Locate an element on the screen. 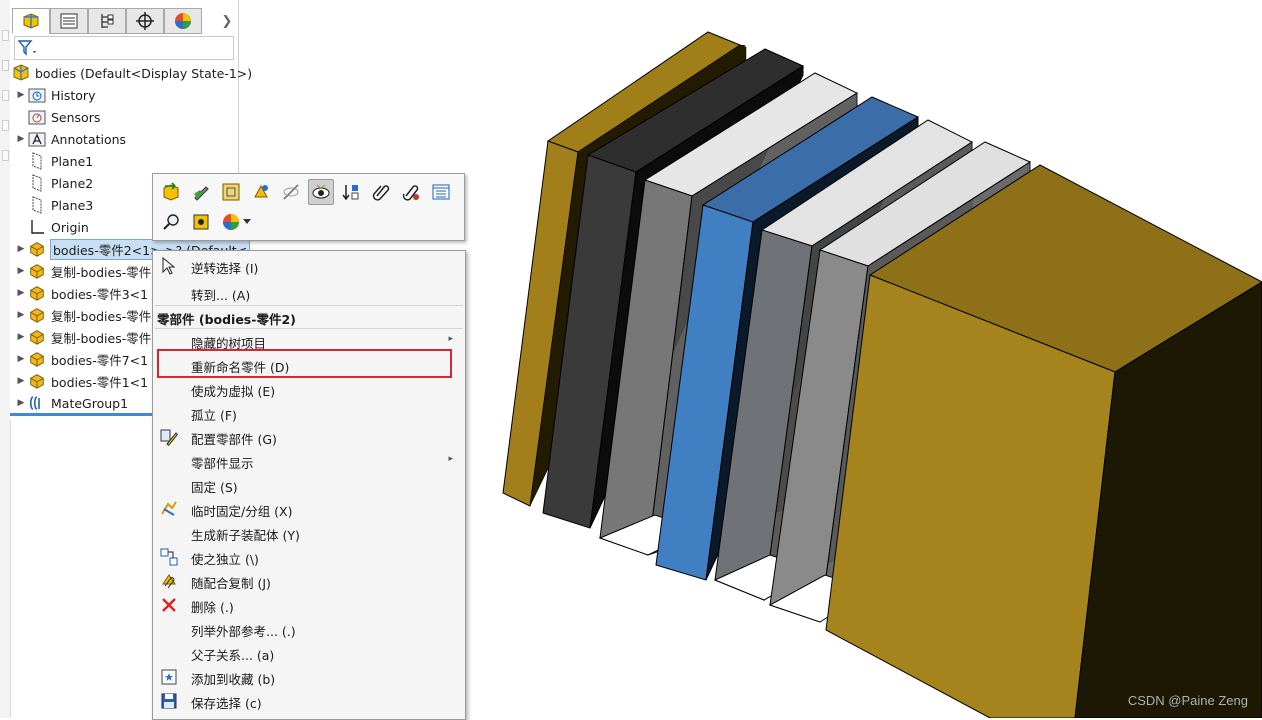 The width and height of the screenshot is (1262, 720). menu-item-label: 使之独立 (\) is located at coordinates (225, 559).